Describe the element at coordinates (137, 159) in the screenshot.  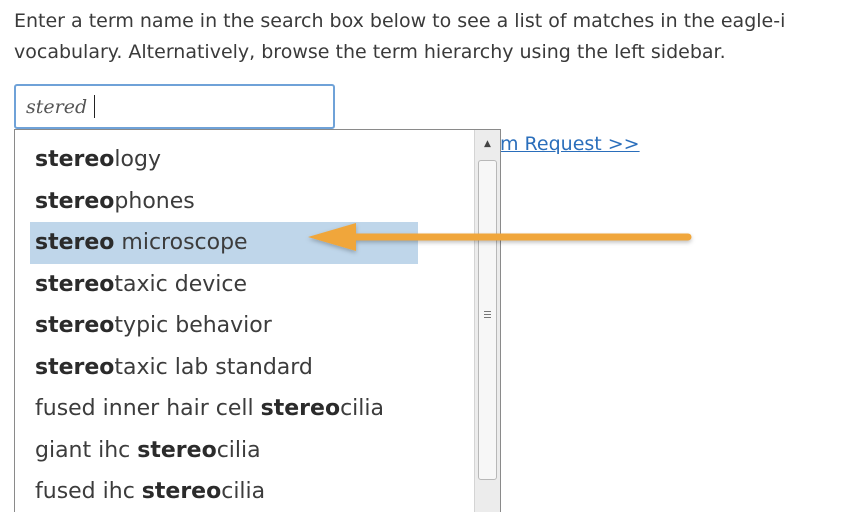
I see `suggestion-suffix: logy` at that location.